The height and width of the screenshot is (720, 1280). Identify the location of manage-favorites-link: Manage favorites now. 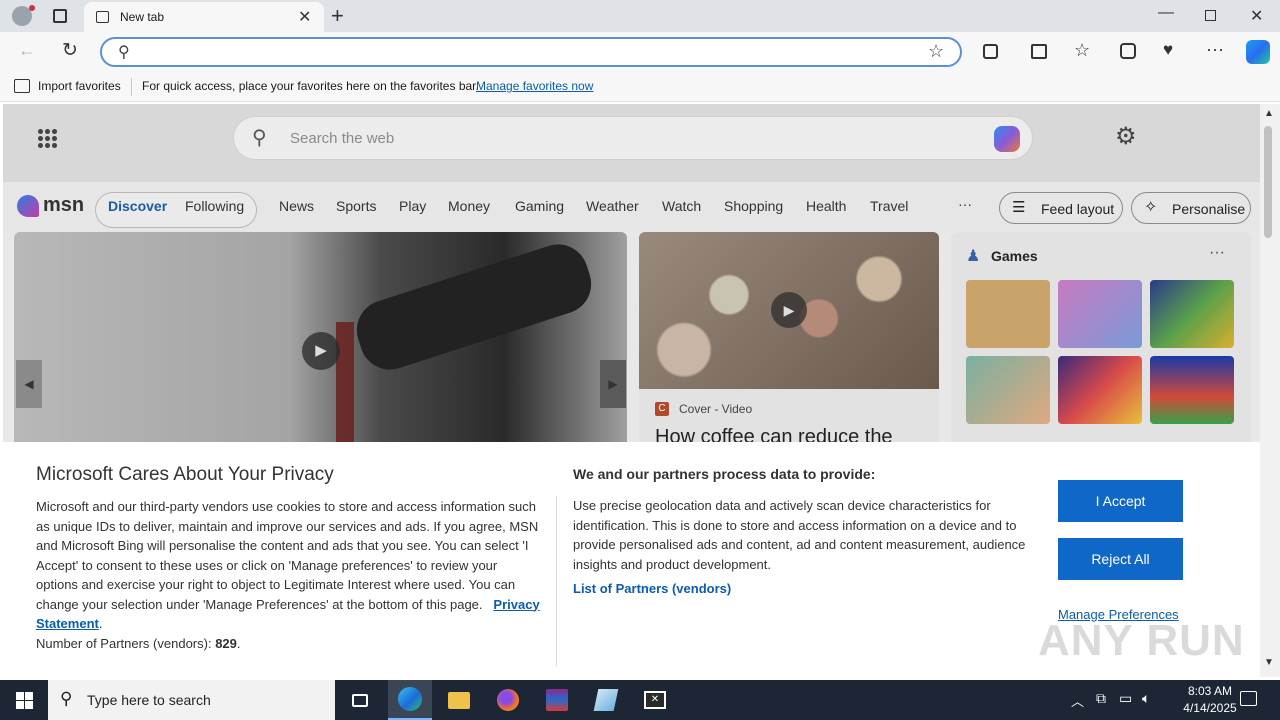
(534, 86).